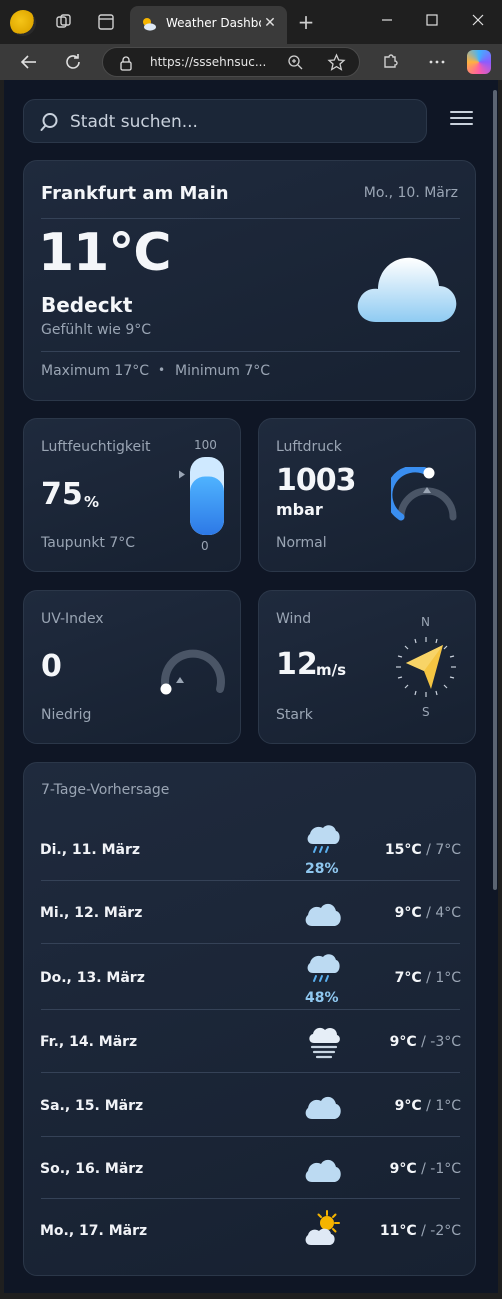 This screenshot has height=1299, width=502. I want to click on humidity-unit: %, so click(92, 502).